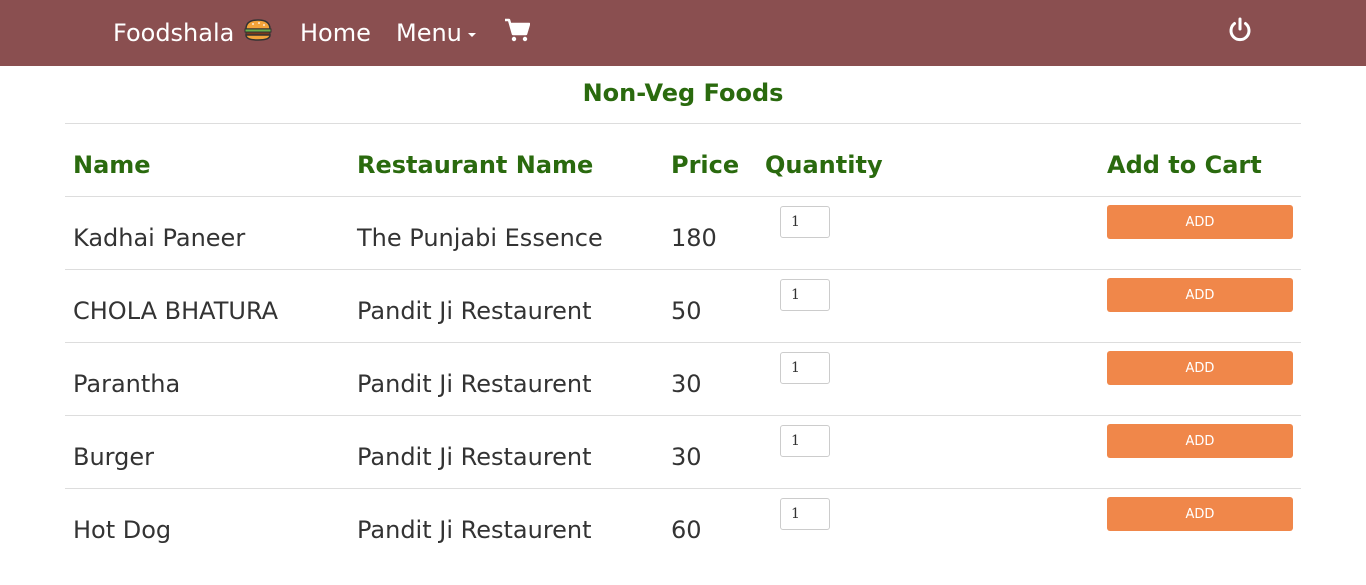 The height and width of the screenshot is (585, 1366). I want to click on table-row: Burger Pandit Ji Restaurent 30 ADD, so click(683, 452).